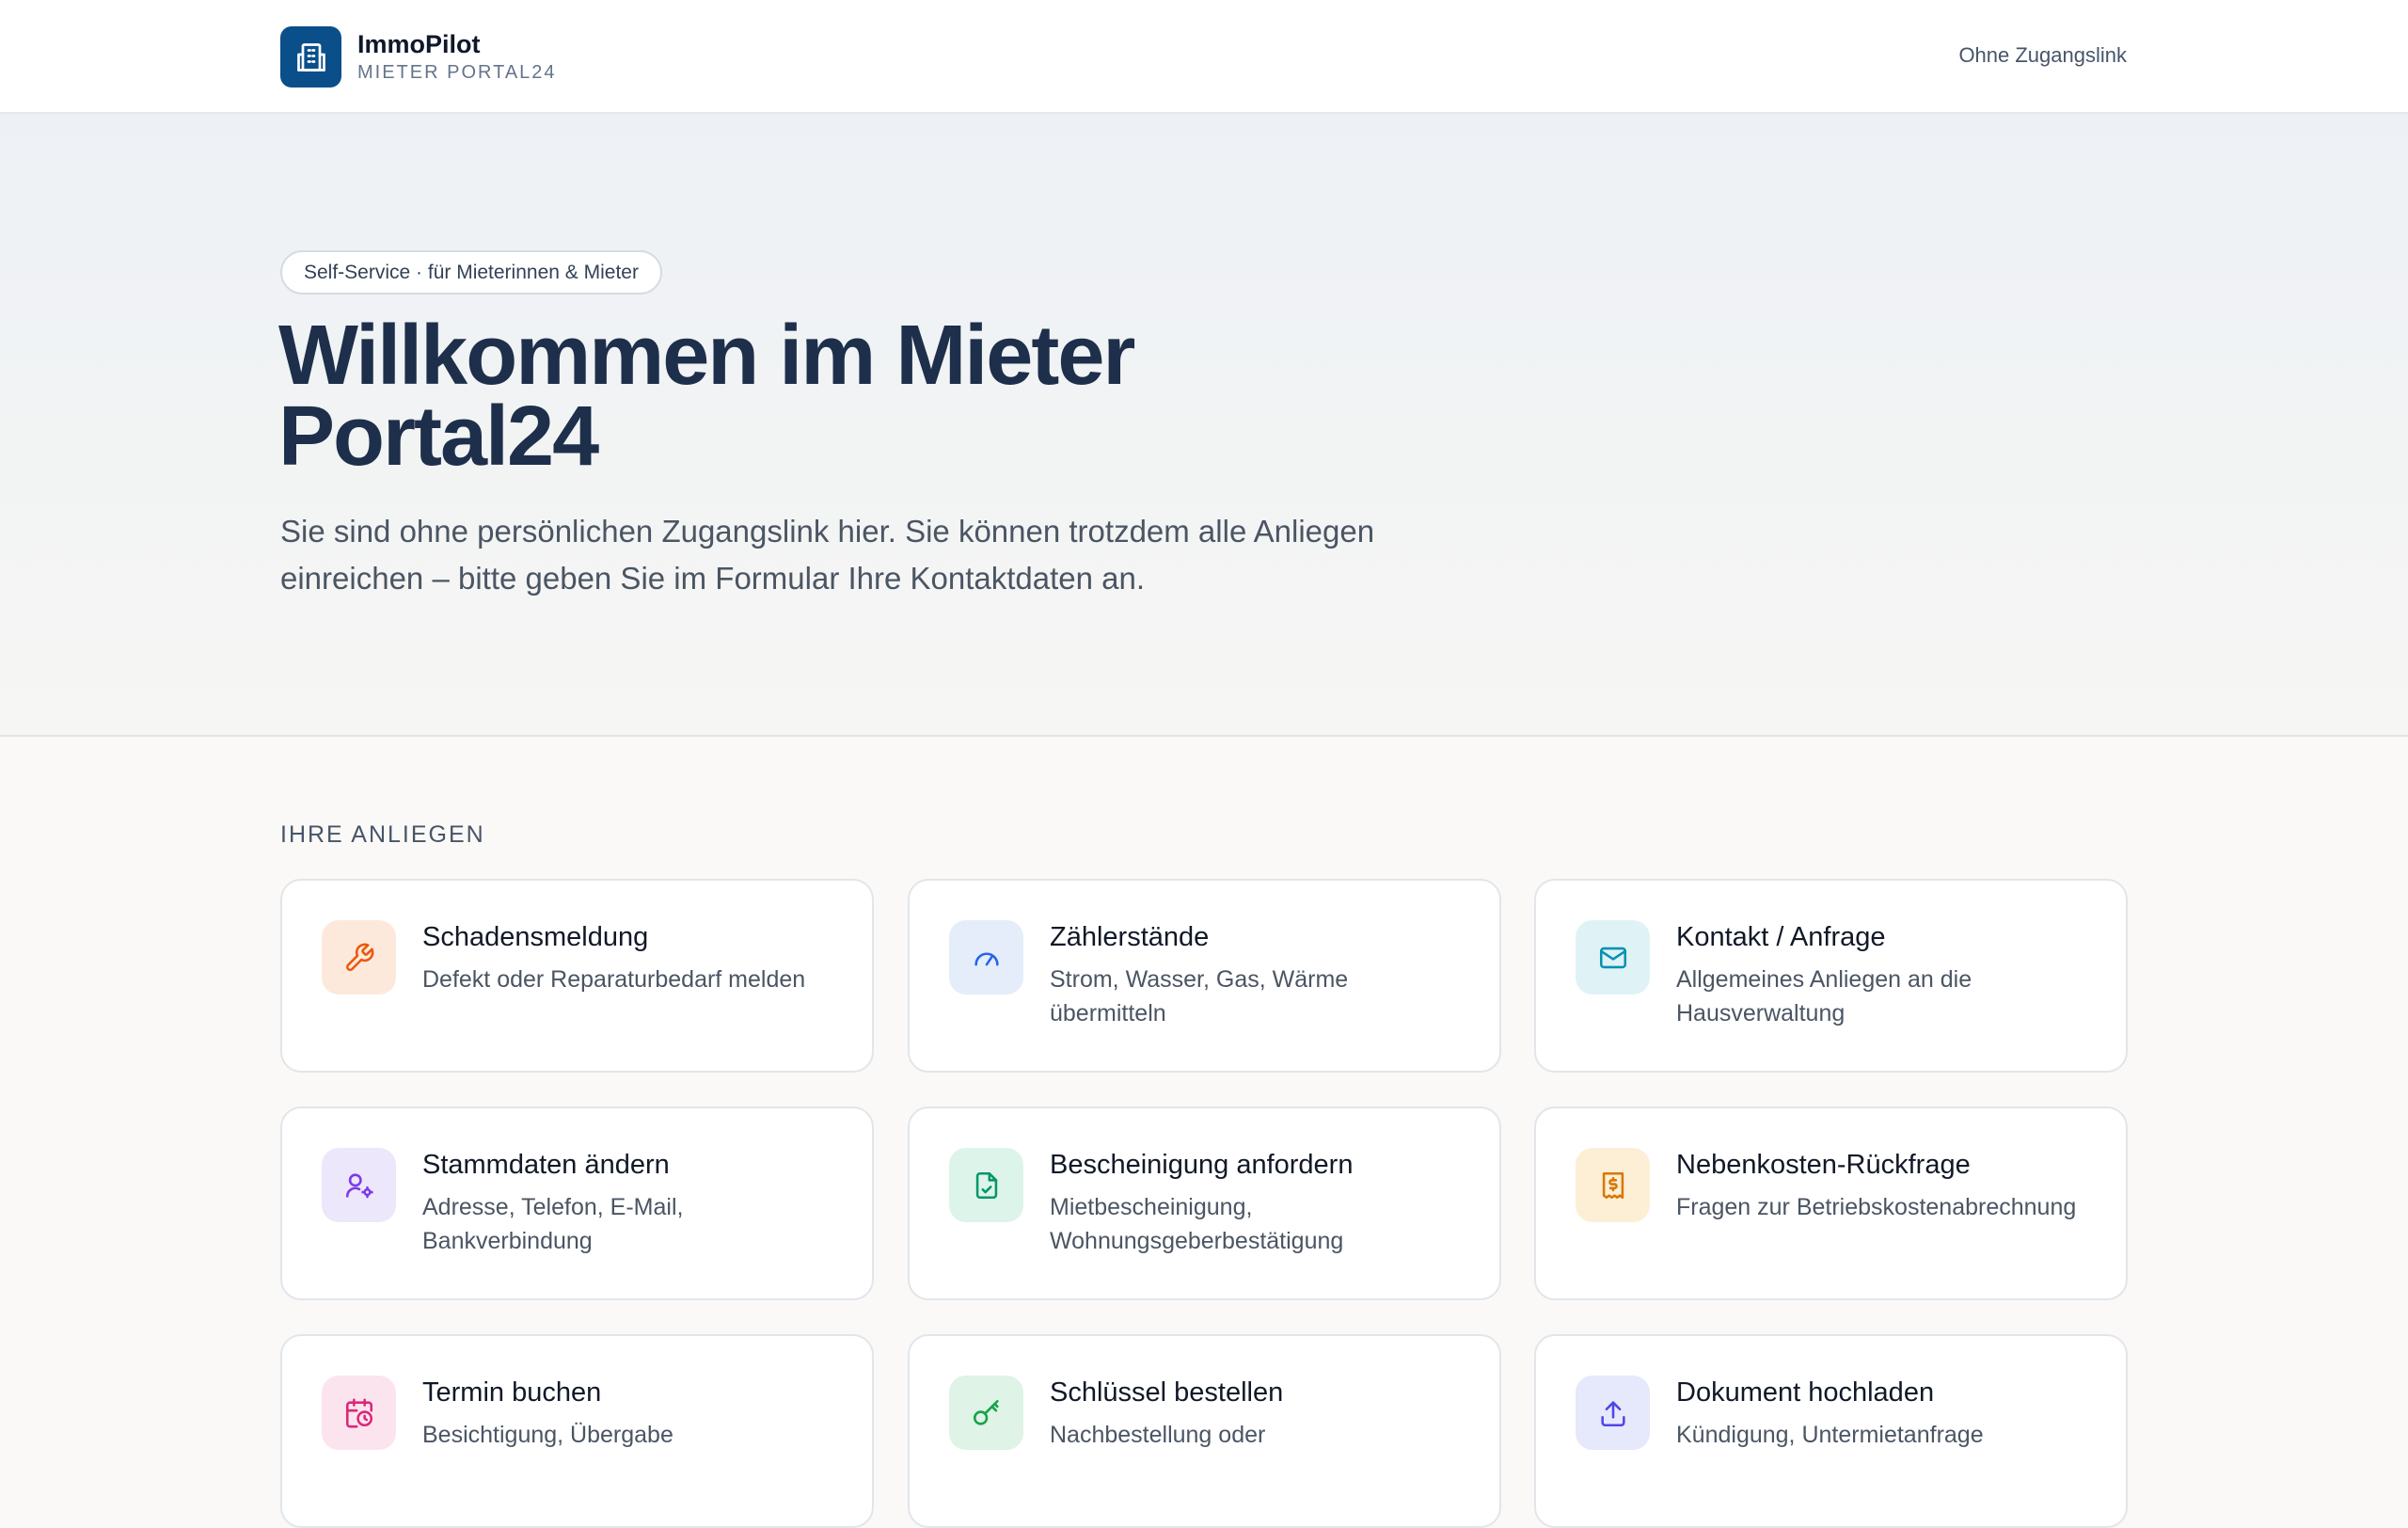  Describe the element at coordinates (1167, 1392) in the screenshot. I see `card-title: Schlüssel bestellen` at that location.